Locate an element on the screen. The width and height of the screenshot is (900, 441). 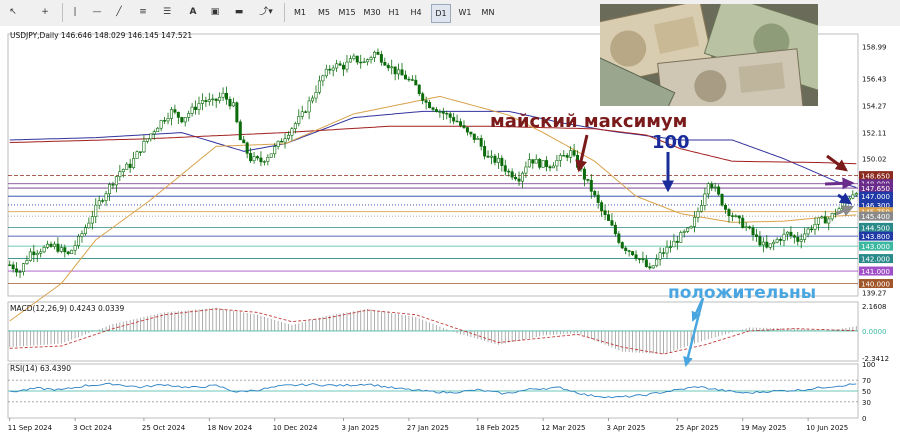
trendline-icon: ╱ is located at coordinates (119, 12).